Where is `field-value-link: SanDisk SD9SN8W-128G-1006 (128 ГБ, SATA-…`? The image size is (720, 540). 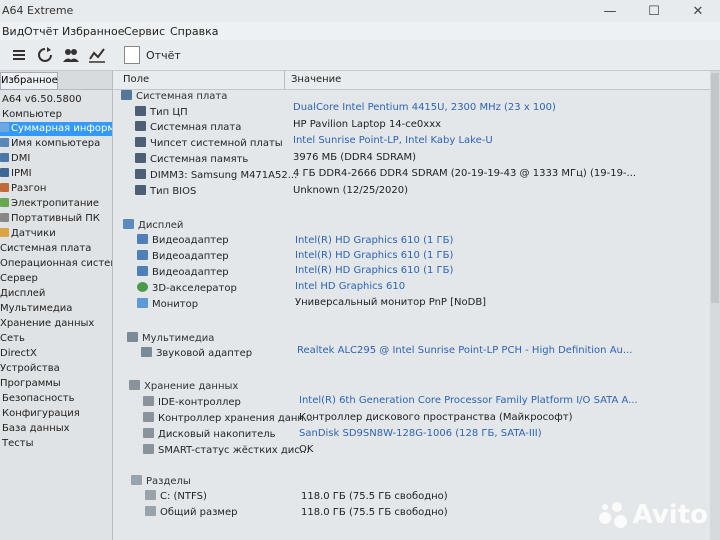 field-value-link: SanDisk SD9SN8W-128G-1006 (128 ГБ, SATA-… is located at coordinates (420, 434).